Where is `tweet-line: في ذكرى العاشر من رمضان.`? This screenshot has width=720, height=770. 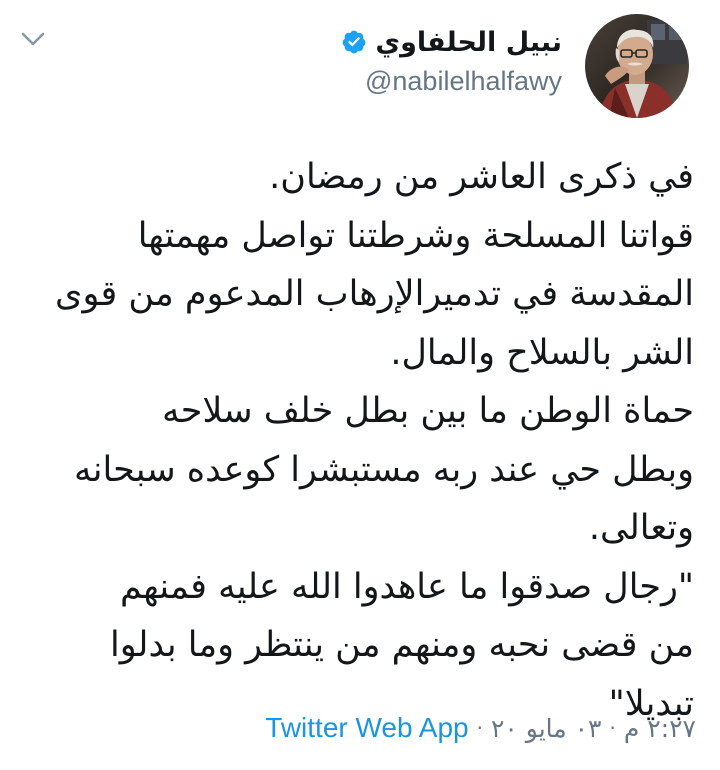 tweet-line: في ذكرى العاشر من رمضان. is located at coordinates (481, 177).